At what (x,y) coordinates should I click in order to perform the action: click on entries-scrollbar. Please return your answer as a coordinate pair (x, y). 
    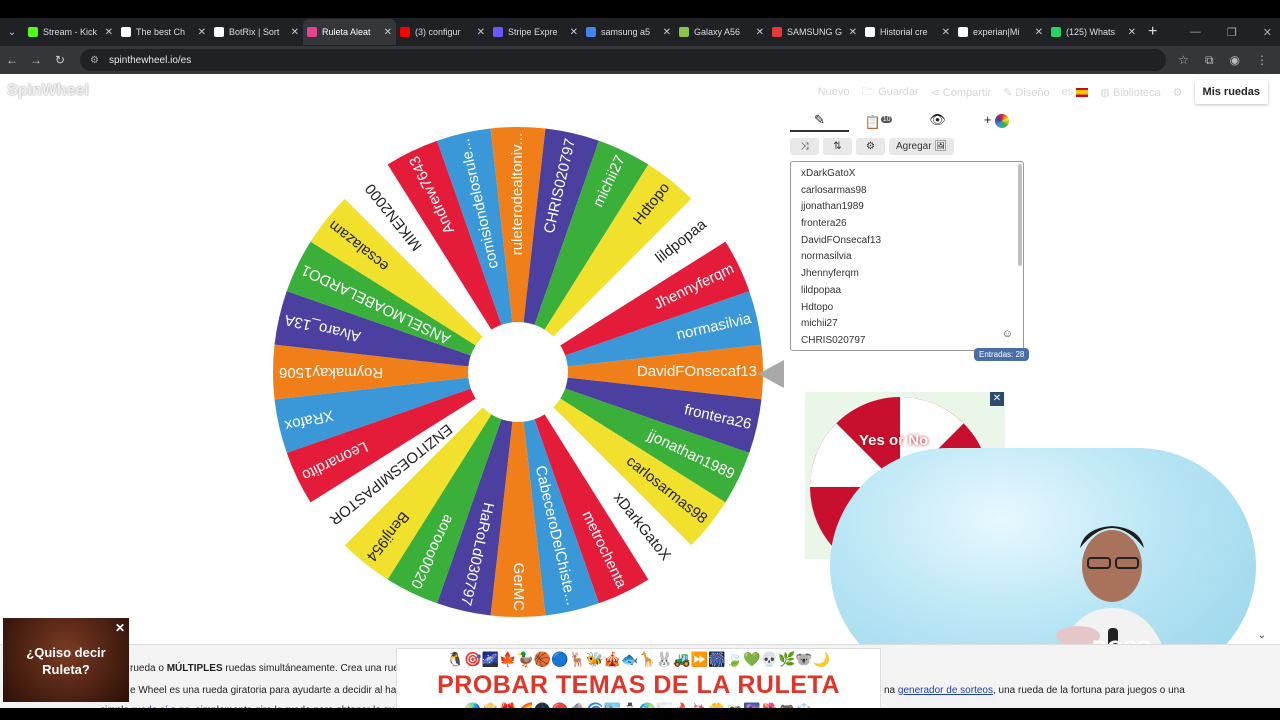
    Looking at the image, I should click on (1020, 215).